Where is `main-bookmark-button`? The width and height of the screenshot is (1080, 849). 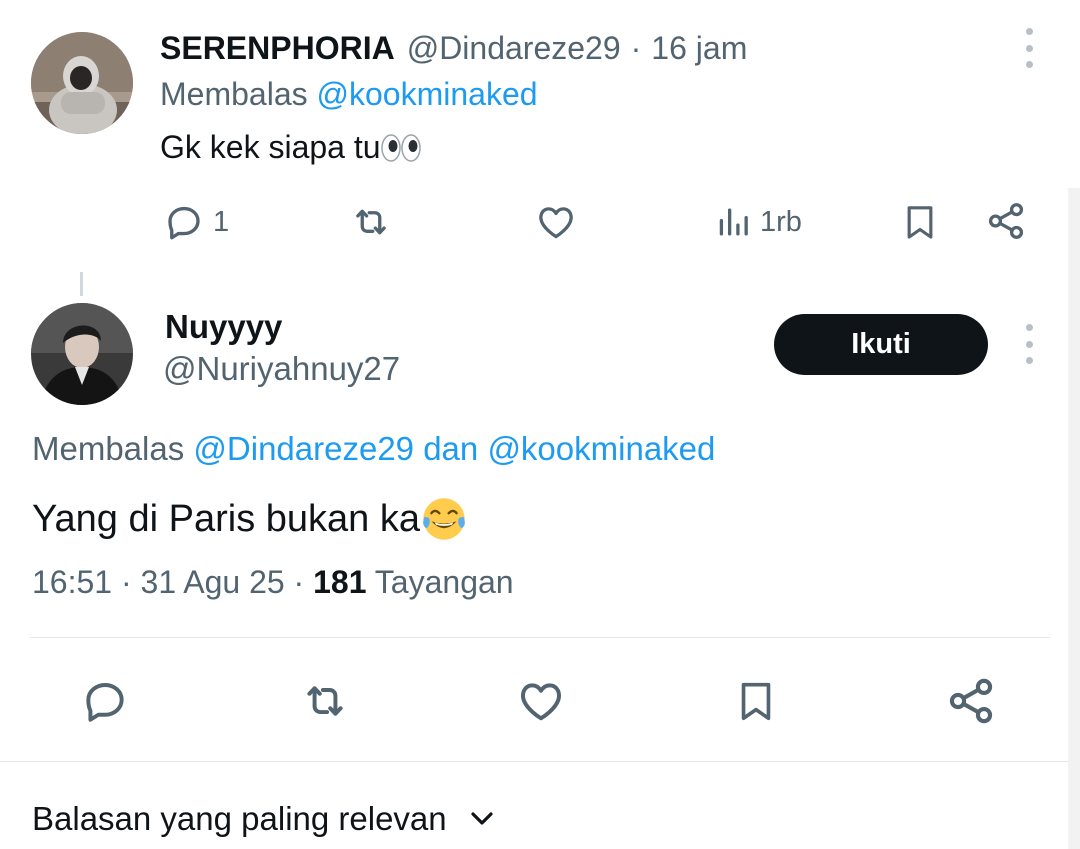
main-bookmark-button is located at coordinates (756, 701).